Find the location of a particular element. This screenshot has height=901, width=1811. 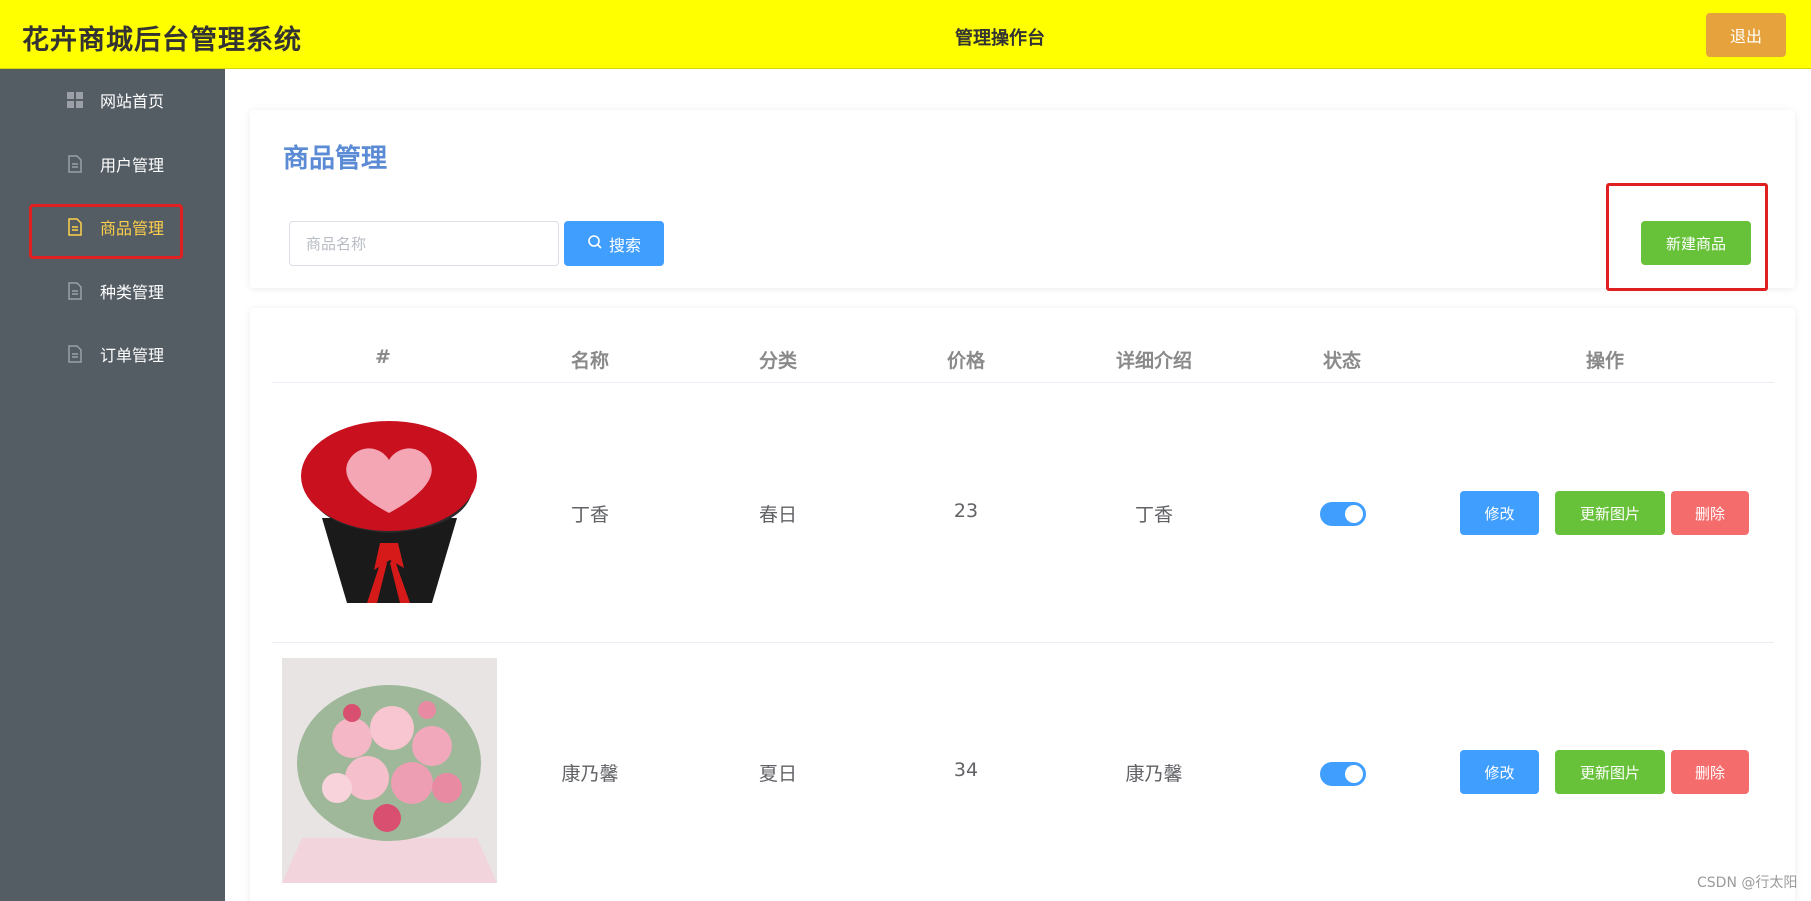

sidebar-item-products: 商品管理 is located at coordinates (112, 227).